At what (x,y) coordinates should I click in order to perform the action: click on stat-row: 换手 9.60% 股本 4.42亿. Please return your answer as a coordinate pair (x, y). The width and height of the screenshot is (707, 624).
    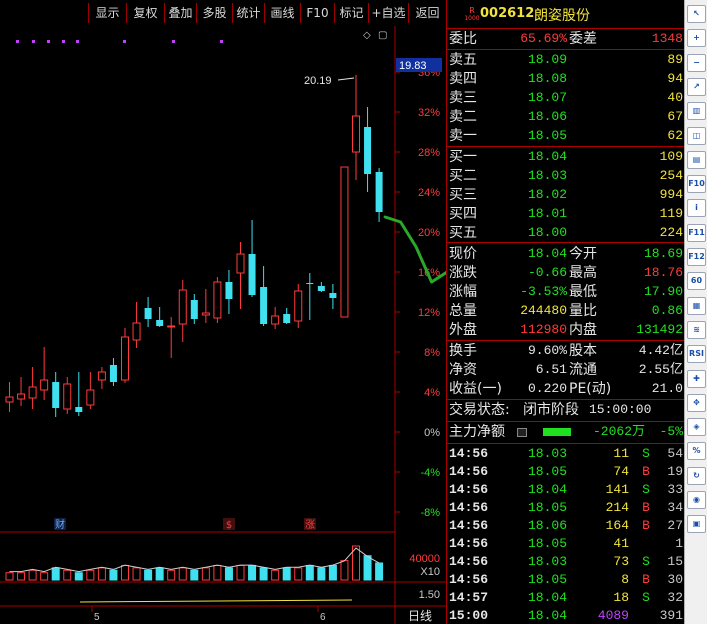
    Looking at the image, I should click on (566, 351).